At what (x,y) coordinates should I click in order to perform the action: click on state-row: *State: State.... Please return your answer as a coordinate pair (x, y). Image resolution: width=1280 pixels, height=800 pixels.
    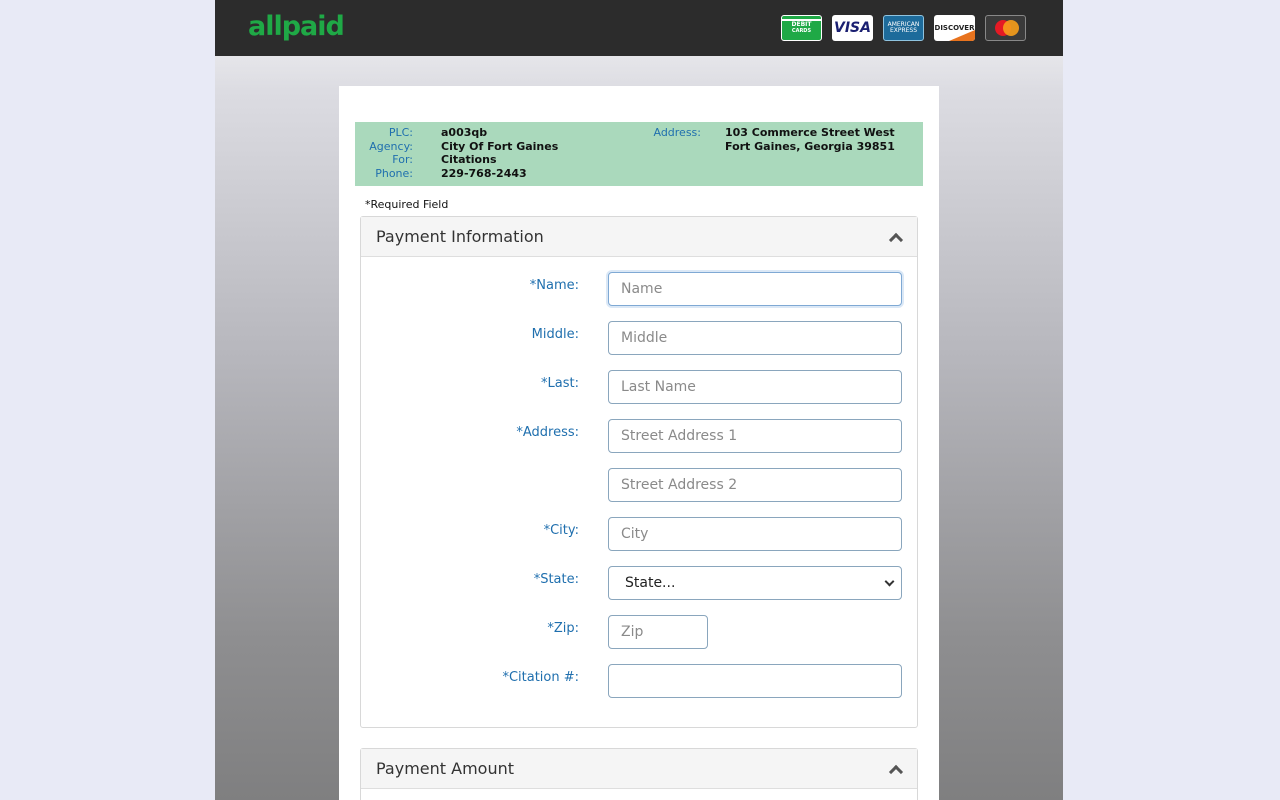
    Looking at the image, I should click on (640, 583).